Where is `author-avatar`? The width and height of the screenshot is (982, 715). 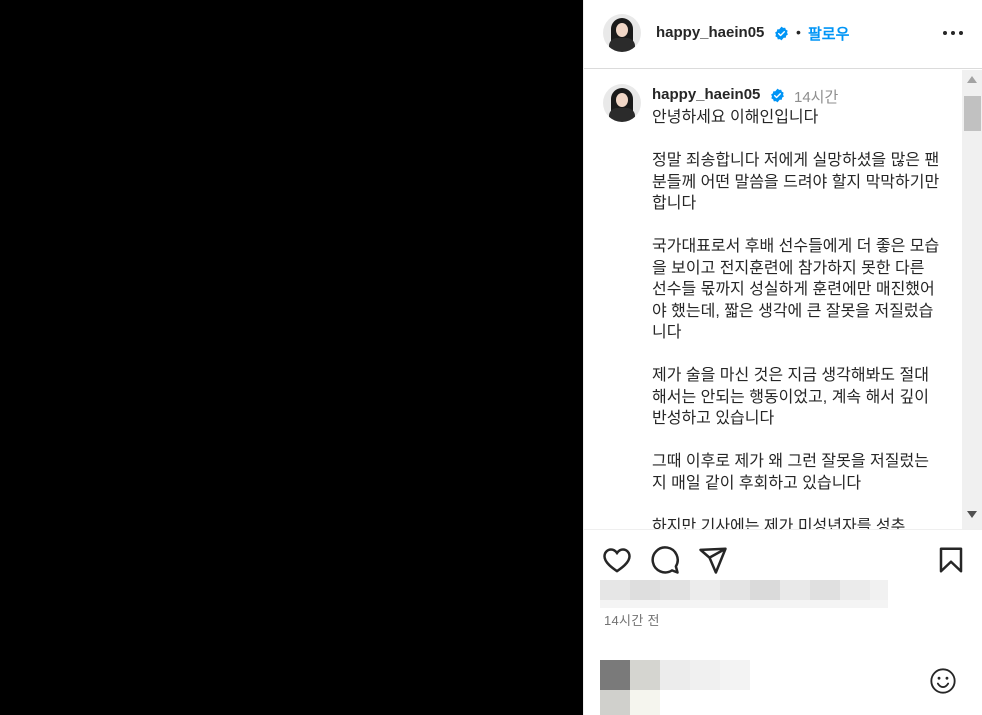 author-avatar is located at coordinates (622, 33).